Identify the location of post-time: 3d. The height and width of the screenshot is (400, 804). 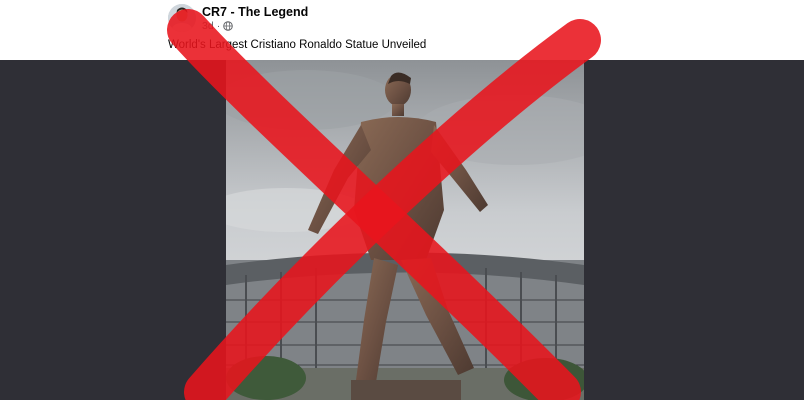
(208, 26).